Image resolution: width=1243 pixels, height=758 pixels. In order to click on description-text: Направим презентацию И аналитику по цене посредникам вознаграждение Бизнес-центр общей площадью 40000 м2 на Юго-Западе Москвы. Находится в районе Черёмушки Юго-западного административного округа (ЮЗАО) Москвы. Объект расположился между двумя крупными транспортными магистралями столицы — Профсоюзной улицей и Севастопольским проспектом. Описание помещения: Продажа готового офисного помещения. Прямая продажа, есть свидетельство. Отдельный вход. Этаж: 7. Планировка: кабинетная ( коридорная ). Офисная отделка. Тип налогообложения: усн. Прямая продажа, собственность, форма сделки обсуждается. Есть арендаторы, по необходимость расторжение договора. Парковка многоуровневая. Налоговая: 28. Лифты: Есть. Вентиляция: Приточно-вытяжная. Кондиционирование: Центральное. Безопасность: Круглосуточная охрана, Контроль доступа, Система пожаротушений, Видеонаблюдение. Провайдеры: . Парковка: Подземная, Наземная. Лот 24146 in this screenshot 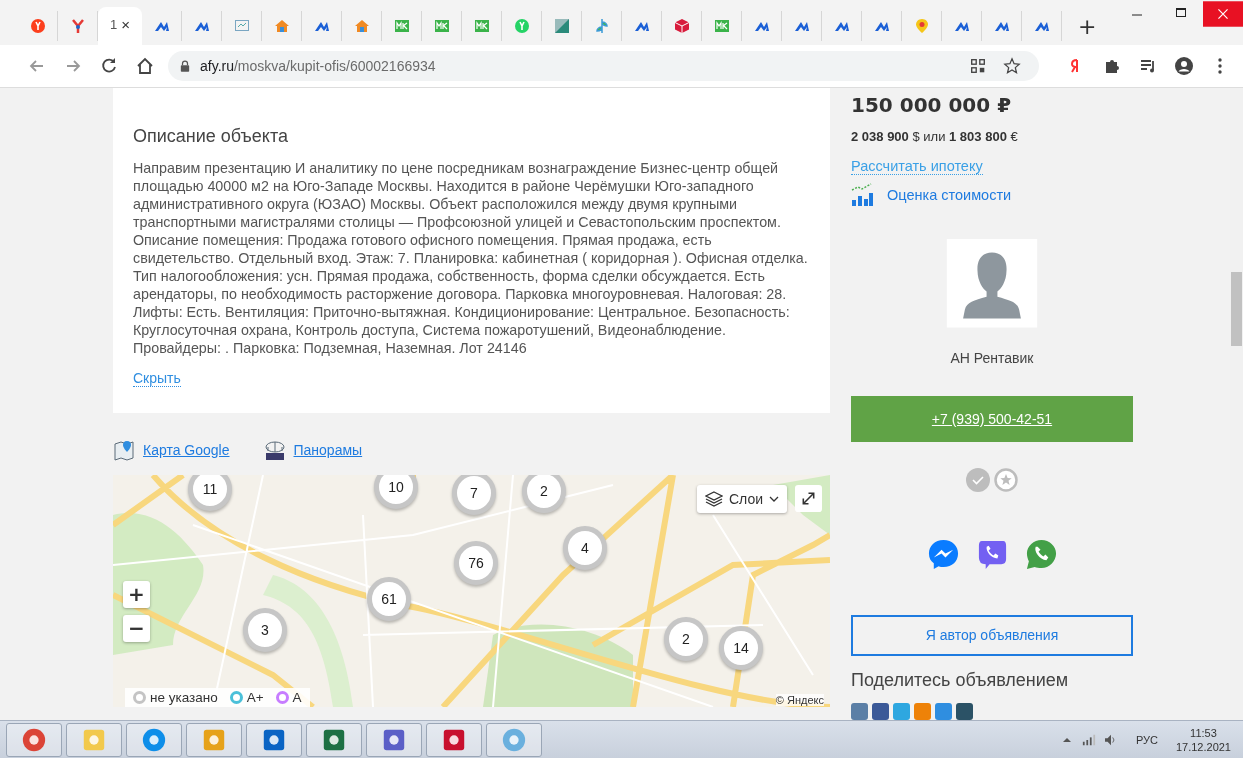, I will do `click(471, 258)`.